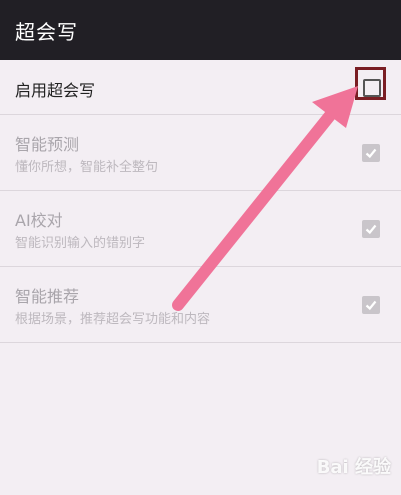  I want to click on checkbox-smart-recommend, so click(371, 305).